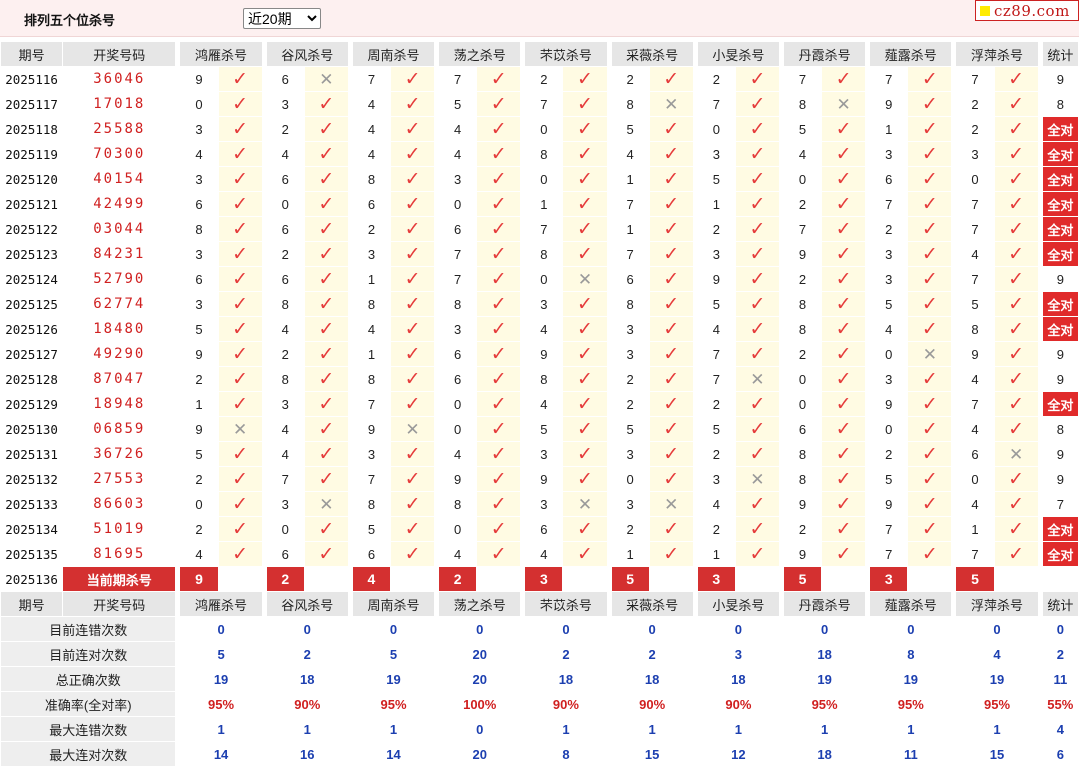  Describe the element at coordinates (824, 604) in the screenshot. I see `header-expert-8: 丹霞杀号` at that location.